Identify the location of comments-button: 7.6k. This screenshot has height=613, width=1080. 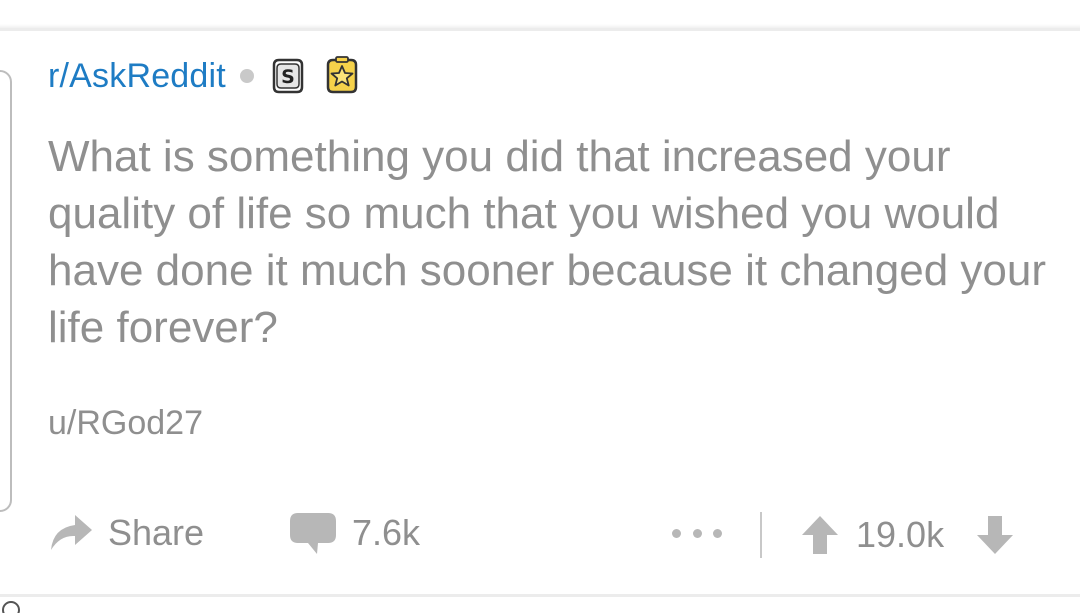
(354, 533).